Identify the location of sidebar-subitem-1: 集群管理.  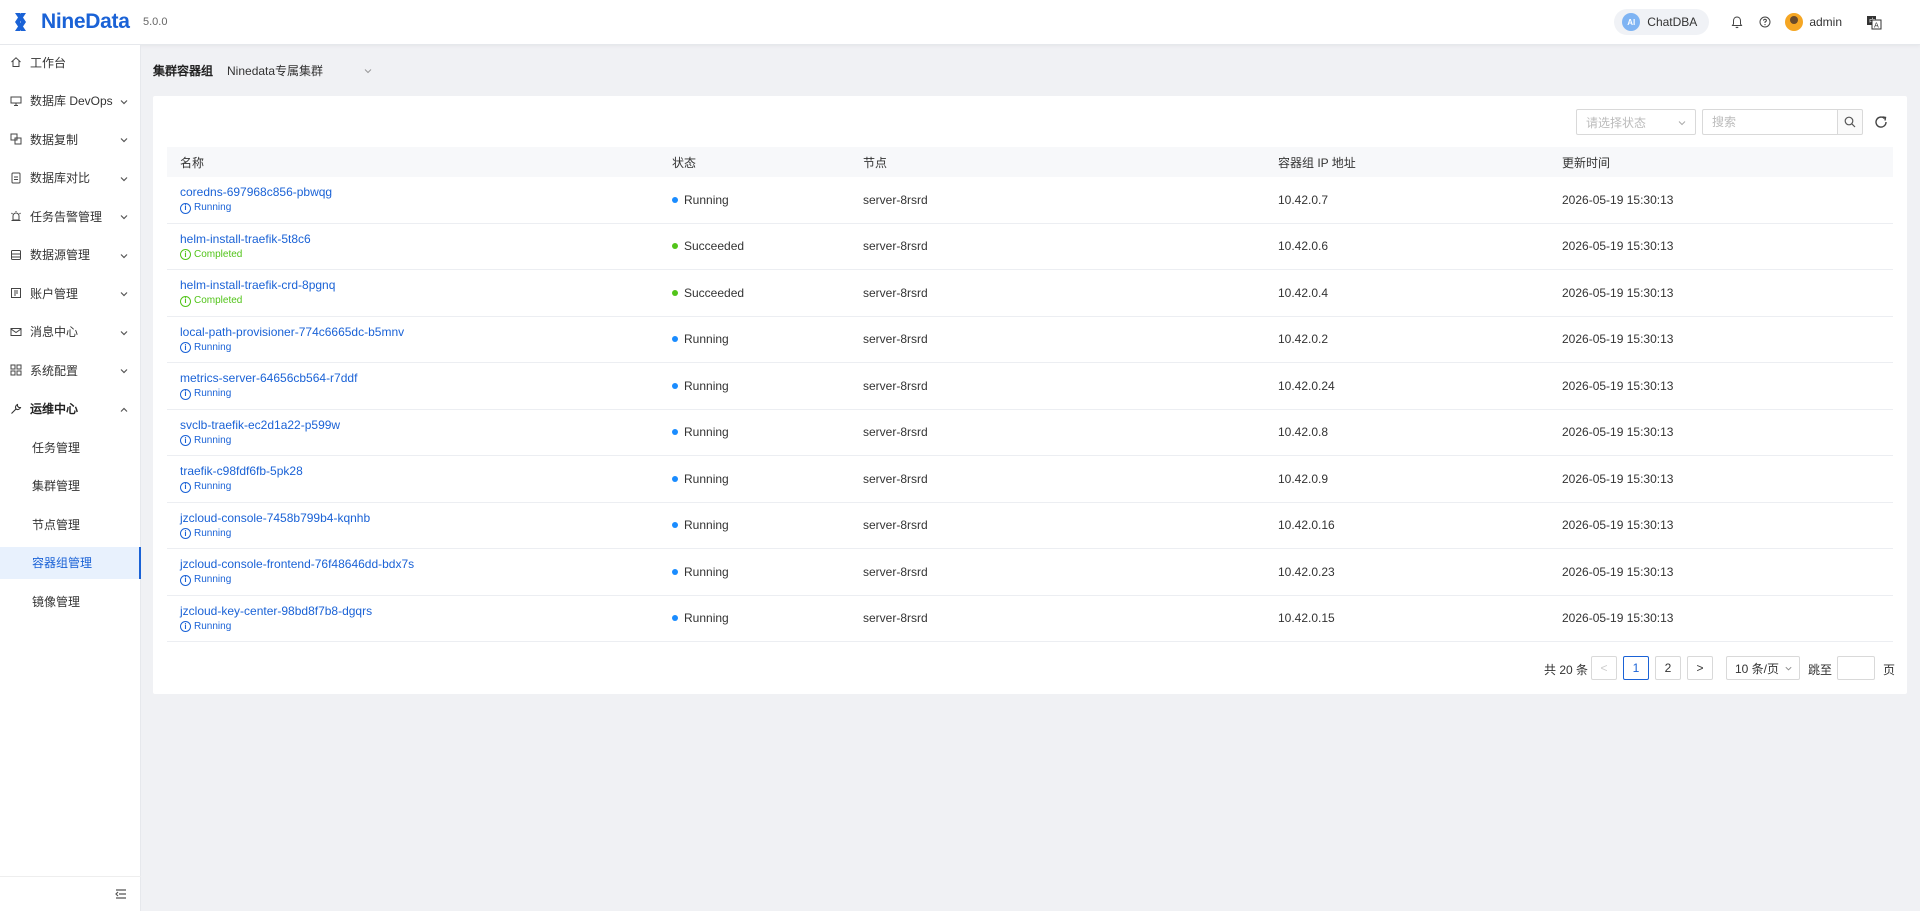
(70, 486).